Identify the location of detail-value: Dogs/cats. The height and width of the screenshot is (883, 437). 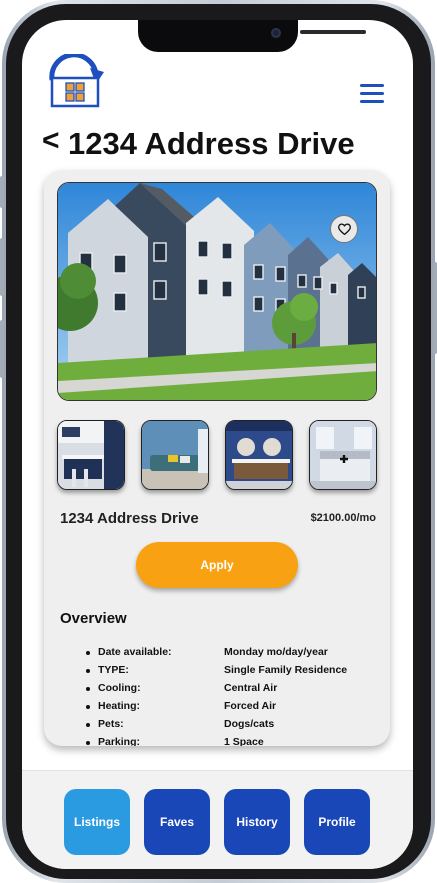
(249, 724).